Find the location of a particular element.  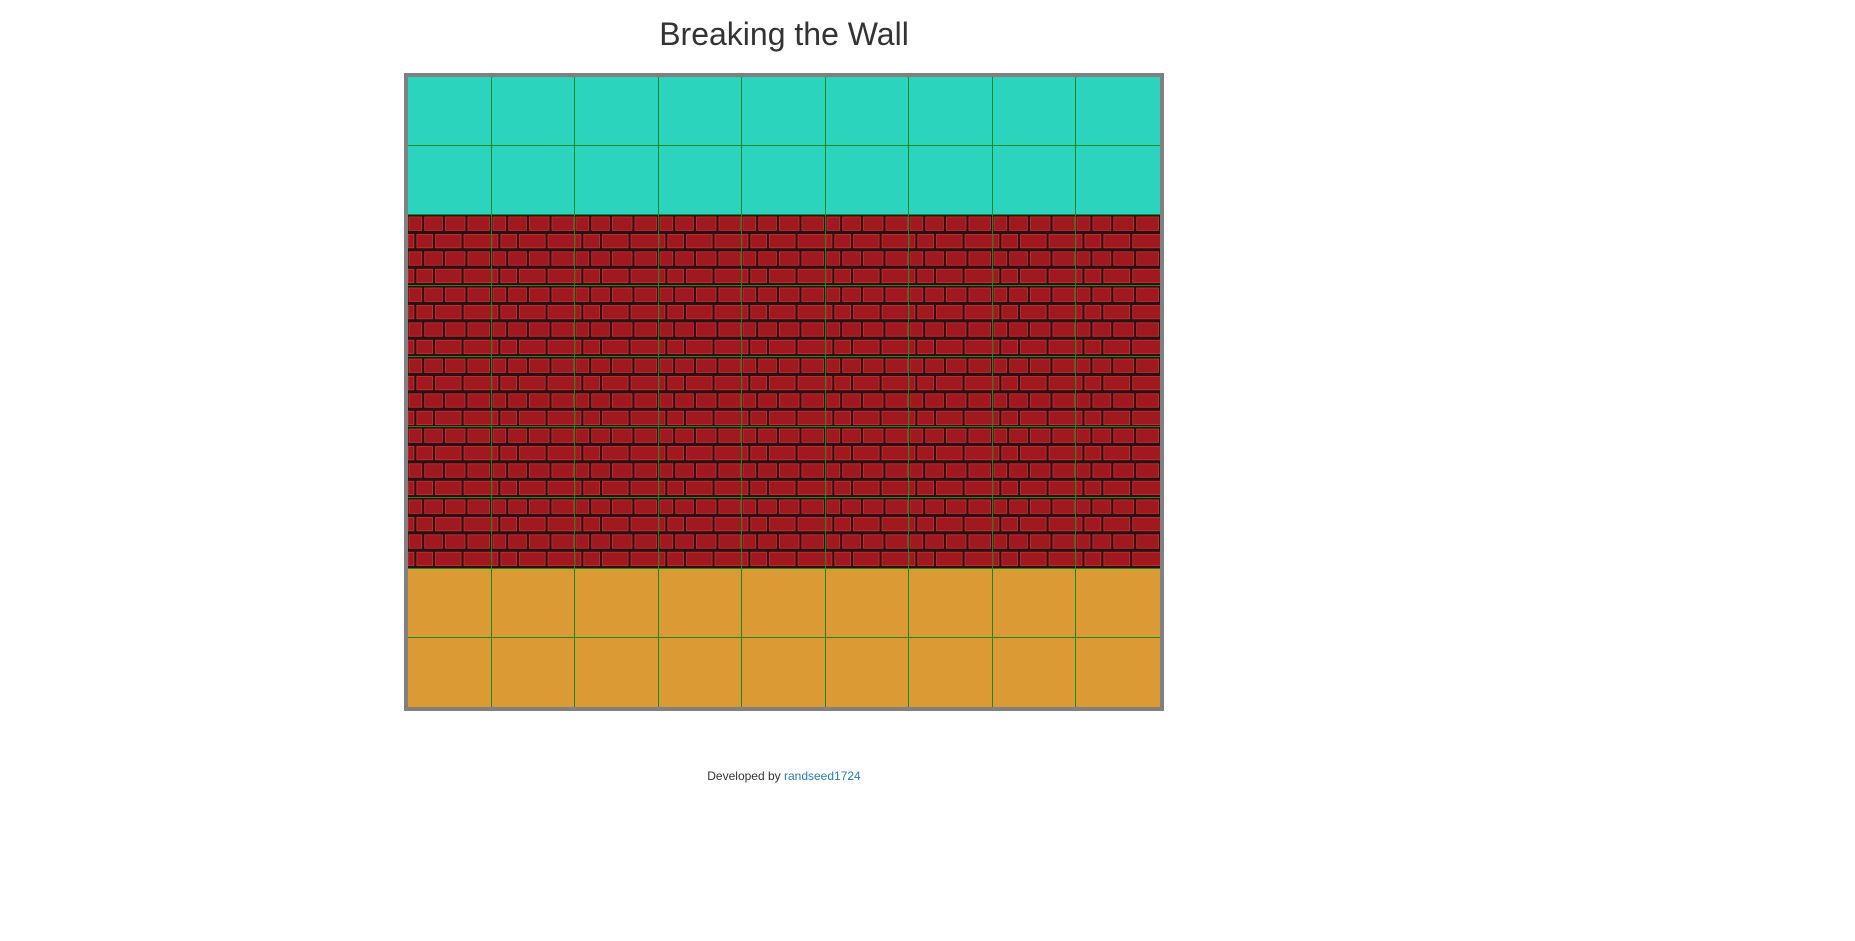

page-title: Breaking the Wall is located at coordinates (784, 34).